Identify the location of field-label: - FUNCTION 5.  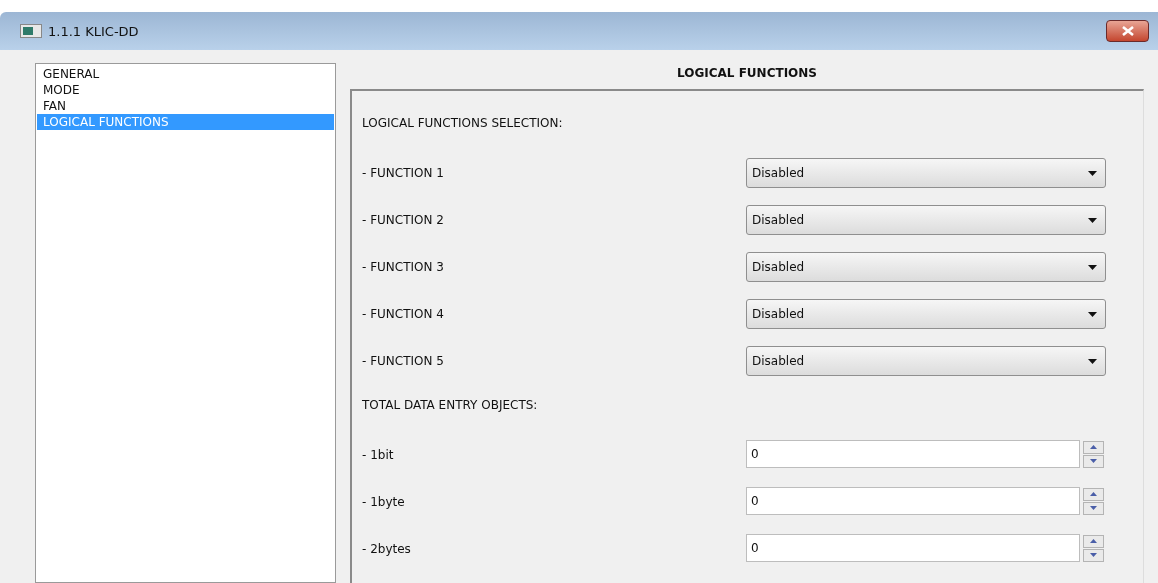
(403, 361).